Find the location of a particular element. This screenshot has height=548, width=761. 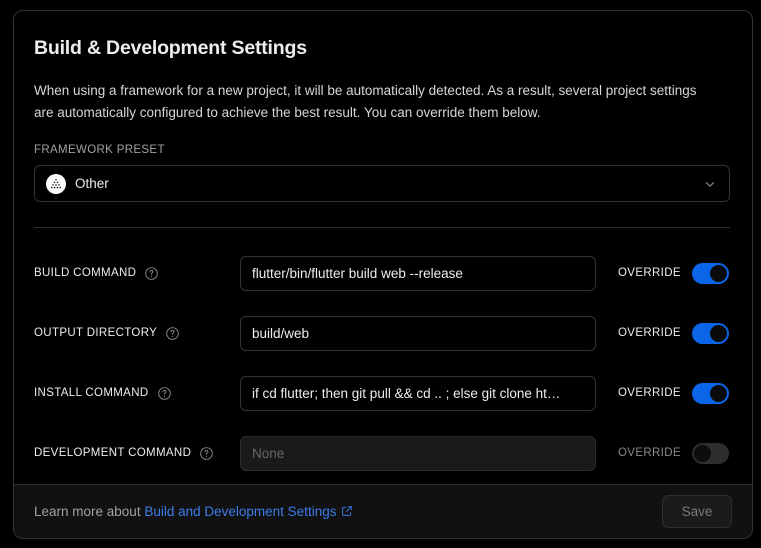

external-link-icon is located at coordinates (347, 512).